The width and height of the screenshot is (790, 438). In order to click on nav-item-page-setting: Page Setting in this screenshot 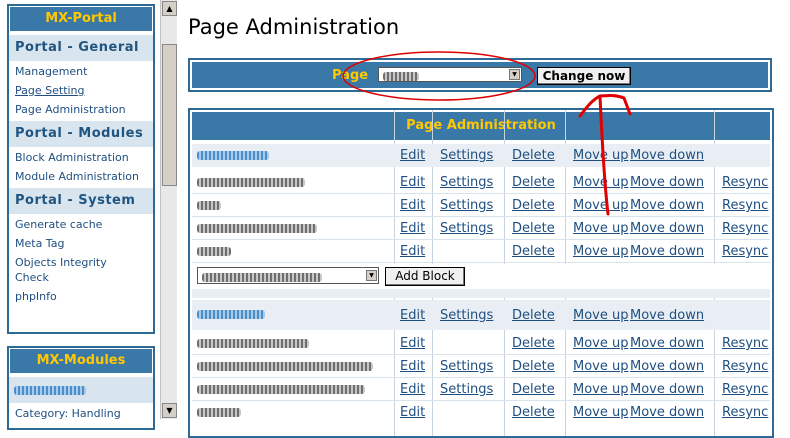, I will do `click(81, 90)`.